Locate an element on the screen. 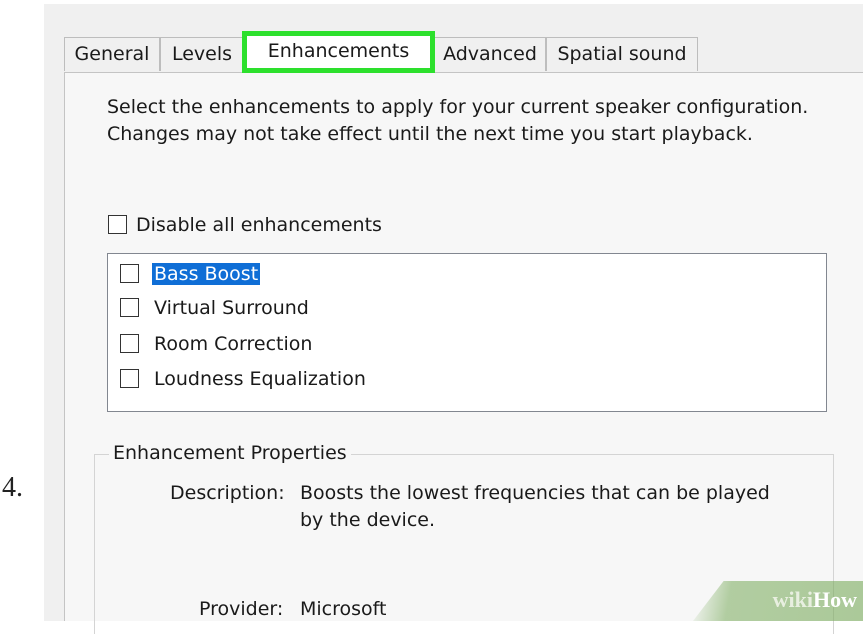  description-label: Description: is located at coordinates (227, 493).